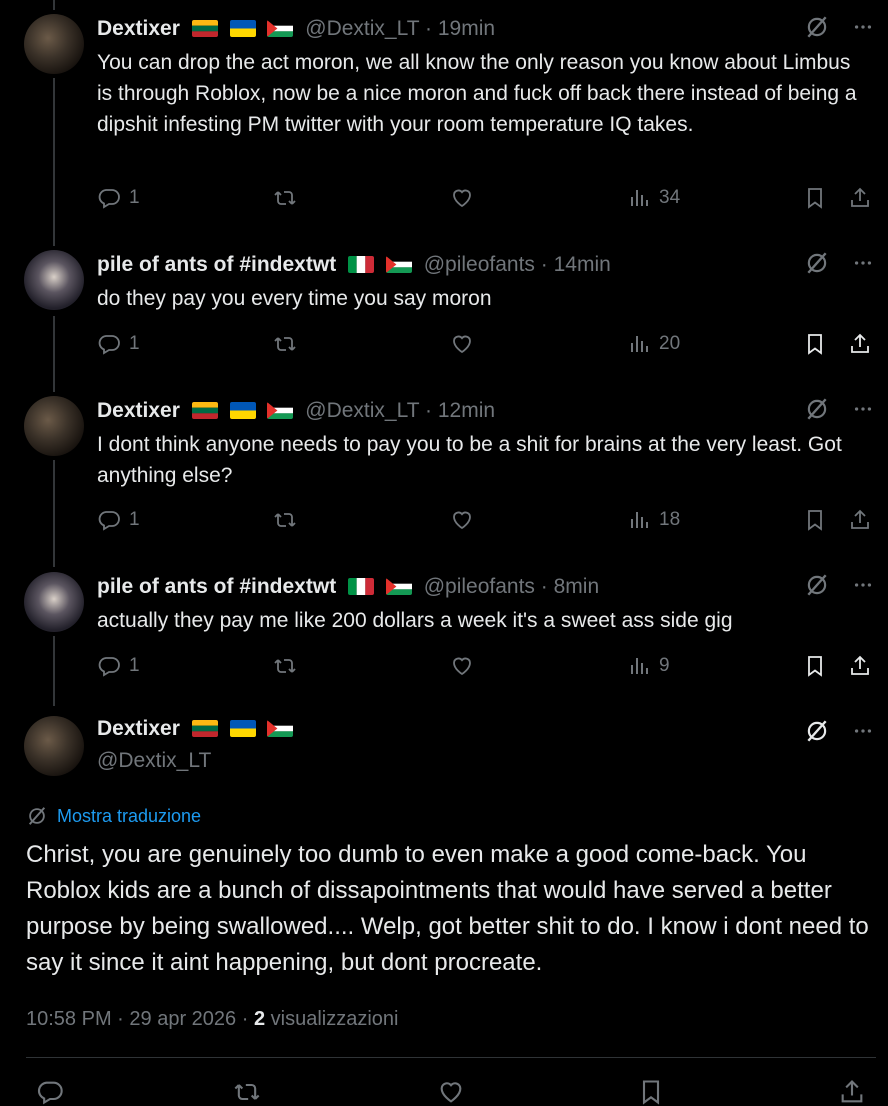  What do you see at coordinates (653, 344) in the screenshot?
I see `views-button: 20` at bounding box center [653, 344].